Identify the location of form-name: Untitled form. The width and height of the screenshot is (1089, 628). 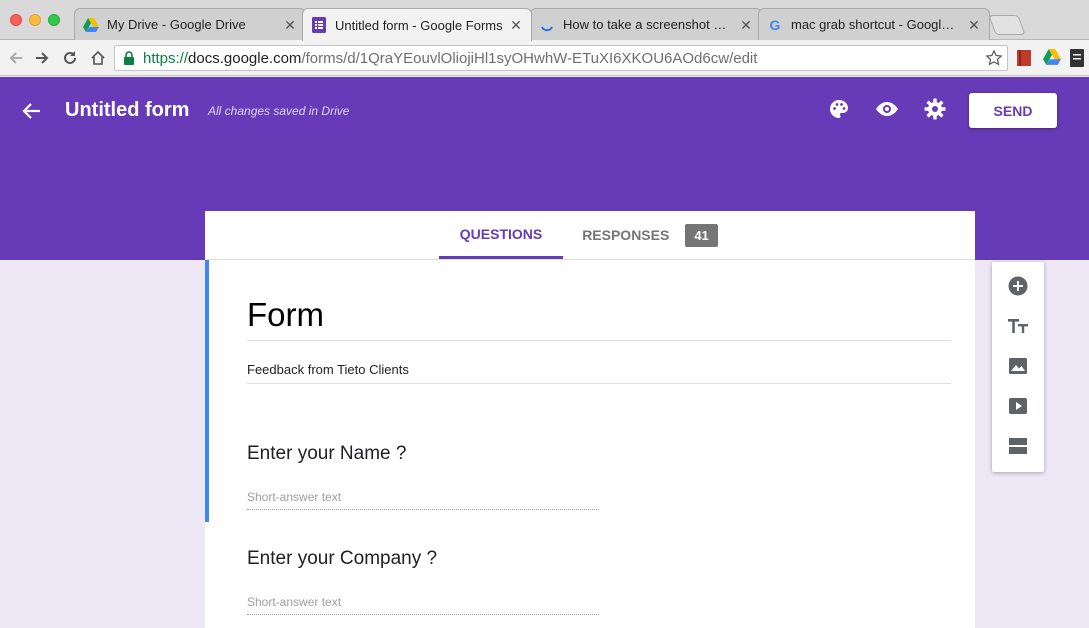
(127, 110).